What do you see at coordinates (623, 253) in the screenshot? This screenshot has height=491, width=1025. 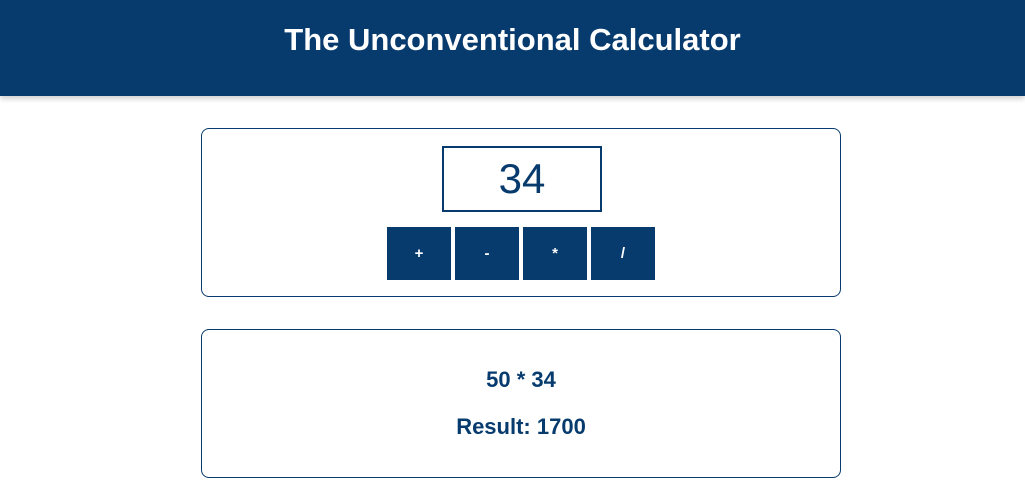 I see `divide-button: /` at bounding box center [623, 253].